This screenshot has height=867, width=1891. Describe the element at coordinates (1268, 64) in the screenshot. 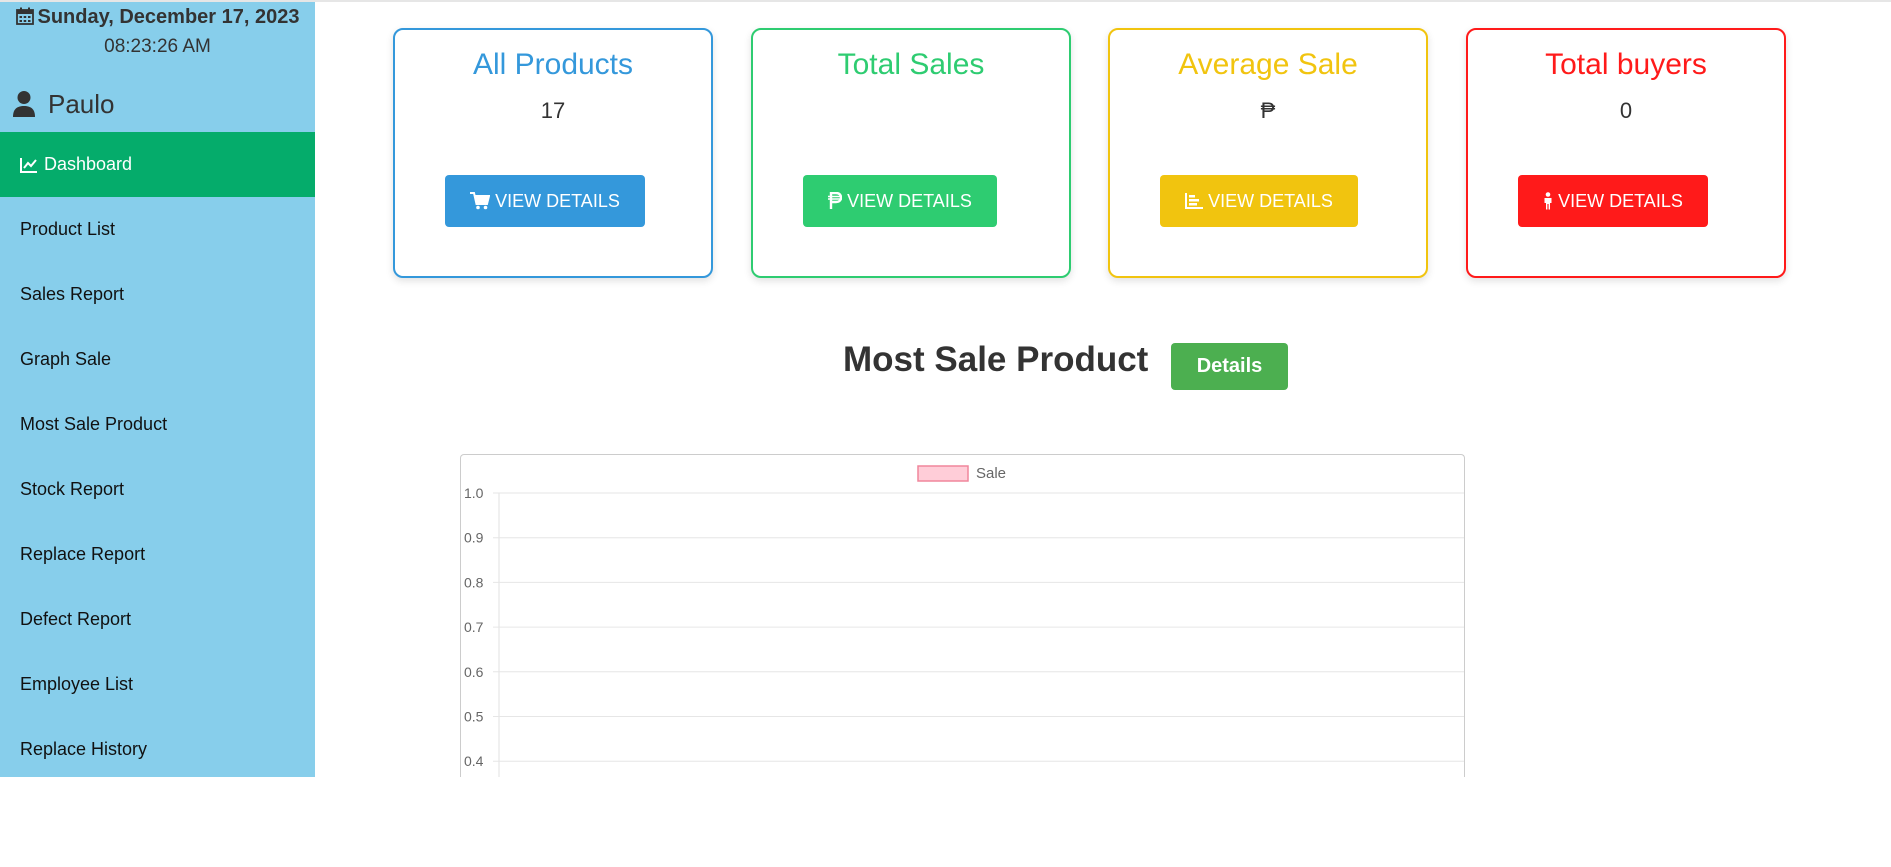

I see `card-title: Average Sale` at that location.